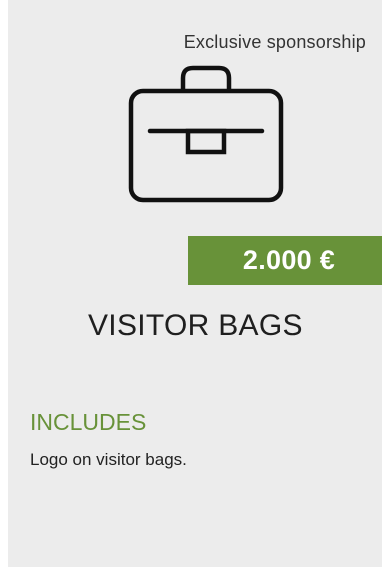 The image size is (382, 567). Describe the element at coordinates (206, 134) in the screenshot. I see `briefcase-icon` at that location.